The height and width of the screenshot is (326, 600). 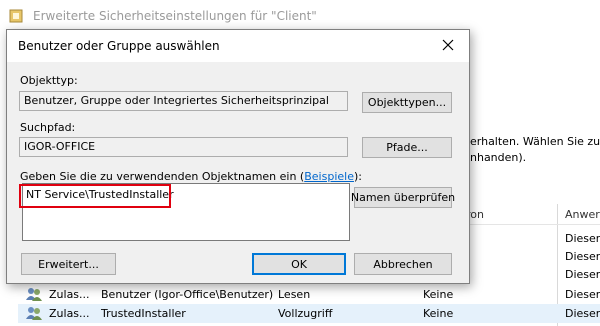 I want to click on cancel-button: Abbrechen, so click(x=403, y=264).